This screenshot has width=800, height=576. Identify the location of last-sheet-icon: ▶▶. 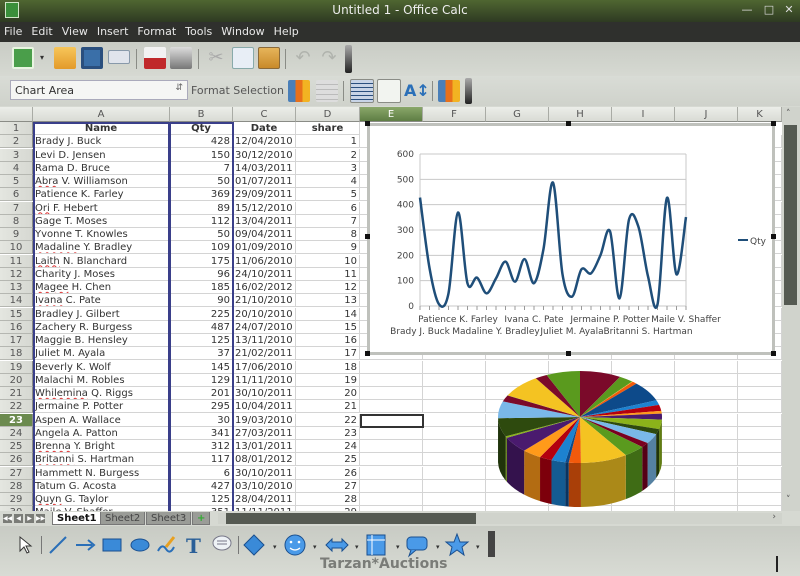
(40, 518).